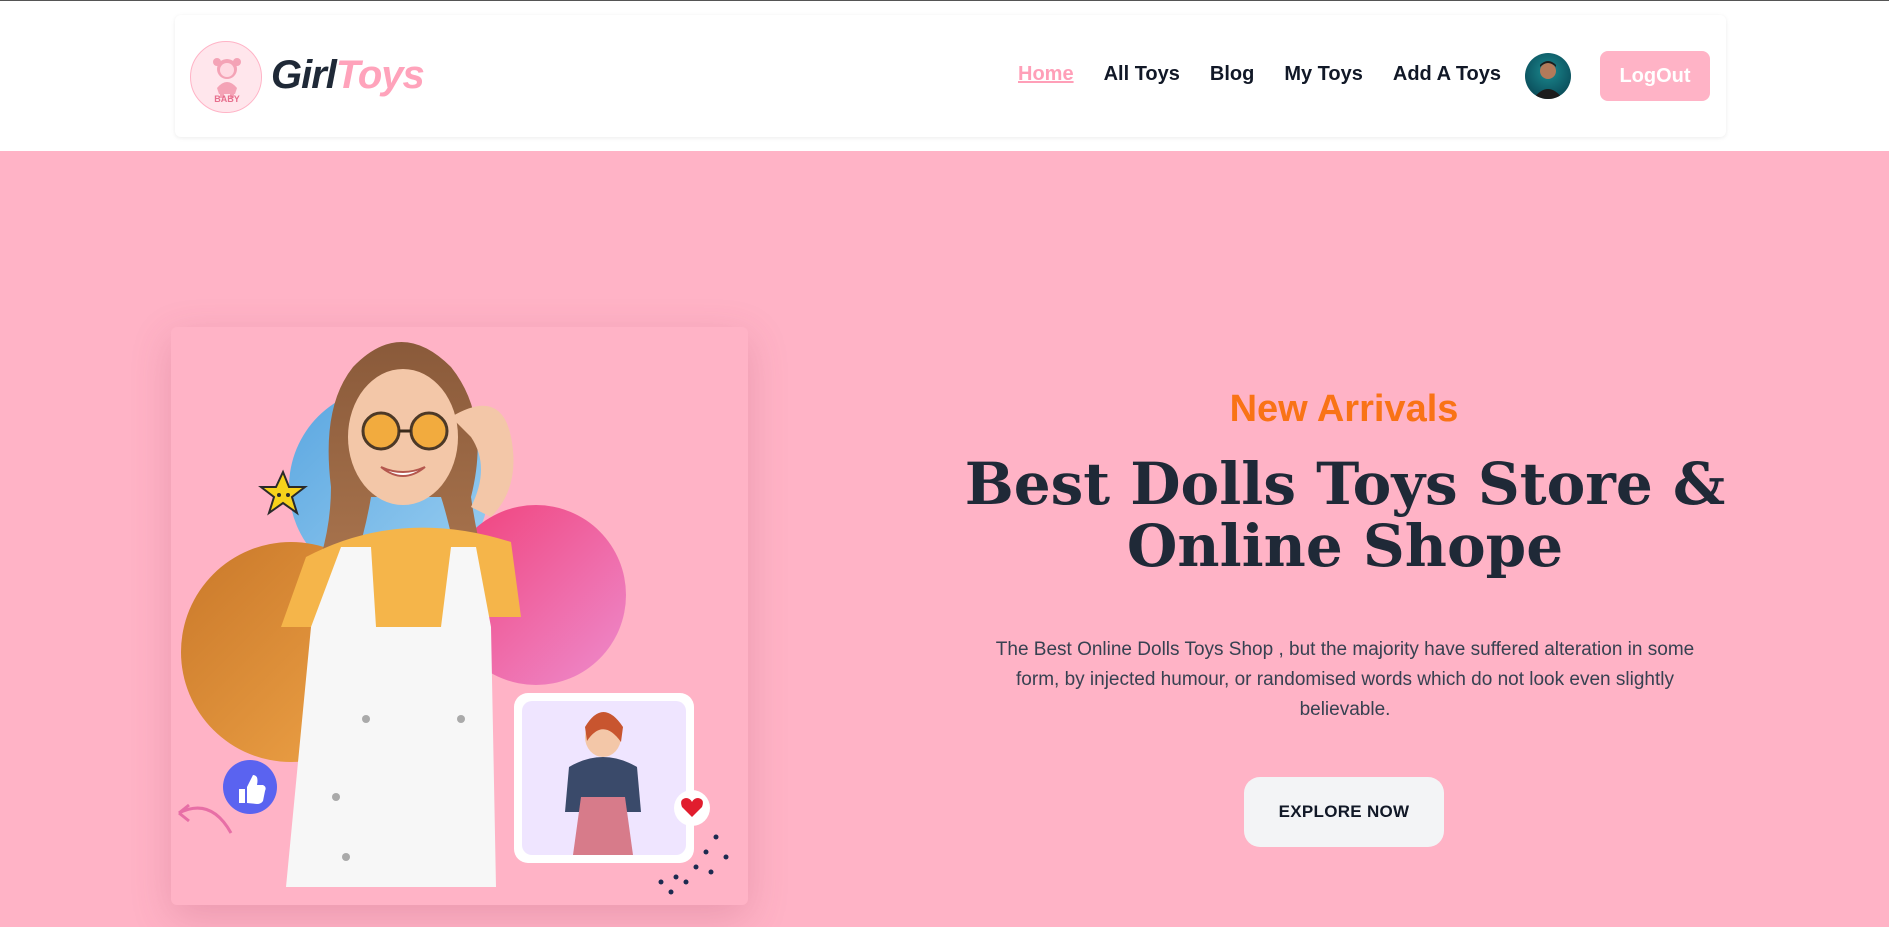 The image size is (1889, 927). I want to click on hero-title-line2: Online Shope, so click(1345, 546).